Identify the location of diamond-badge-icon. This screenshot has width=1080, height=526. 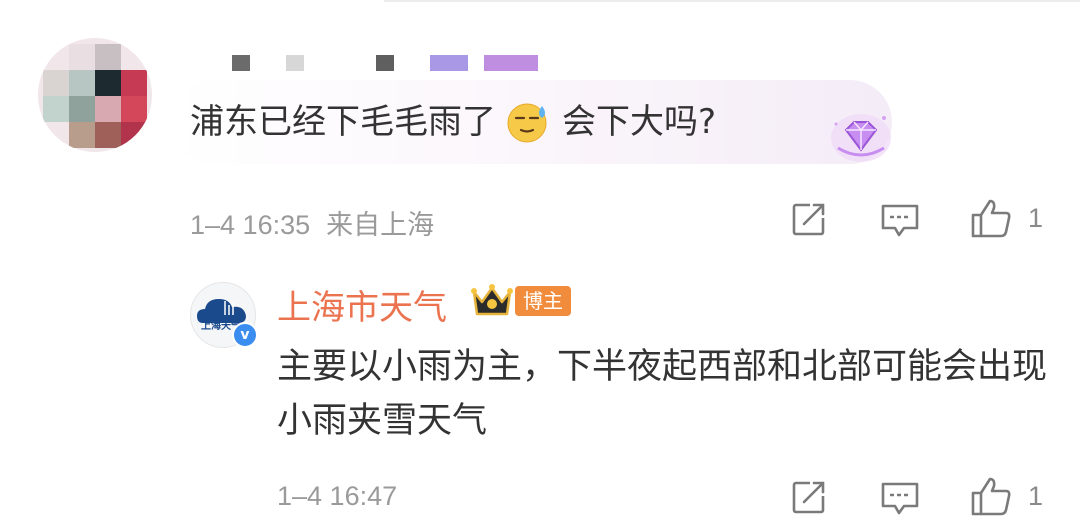
(861, 138).